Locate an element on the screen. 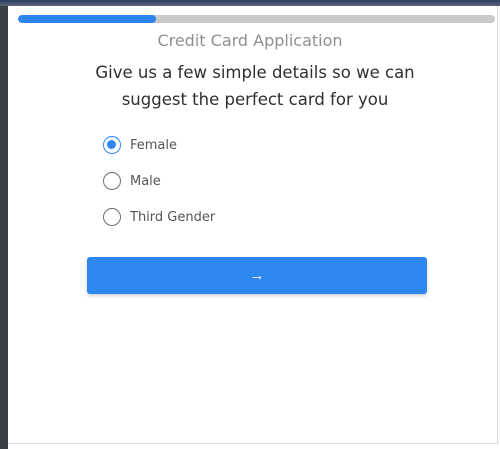 The height and width of the screenshot is (449, 500). radio-option-male: Male is located at coordinates (159, 181).